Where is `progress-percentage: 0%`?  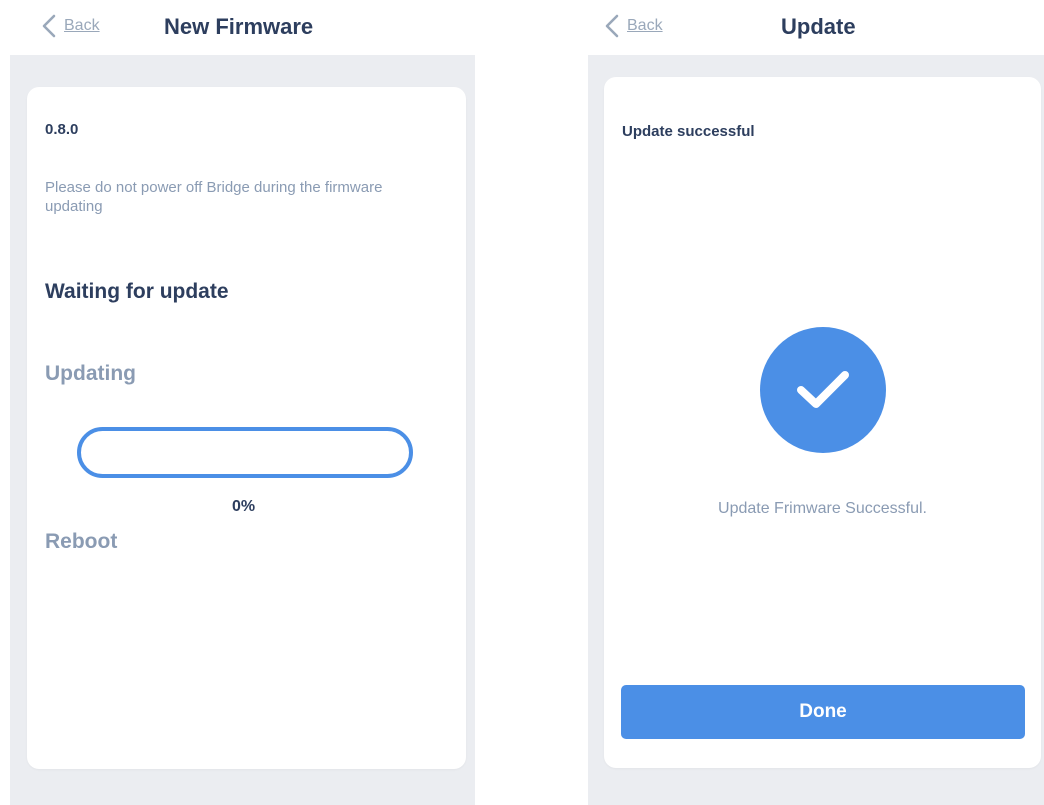
progress-percentage: 0% is located at coordinates (244, 506).